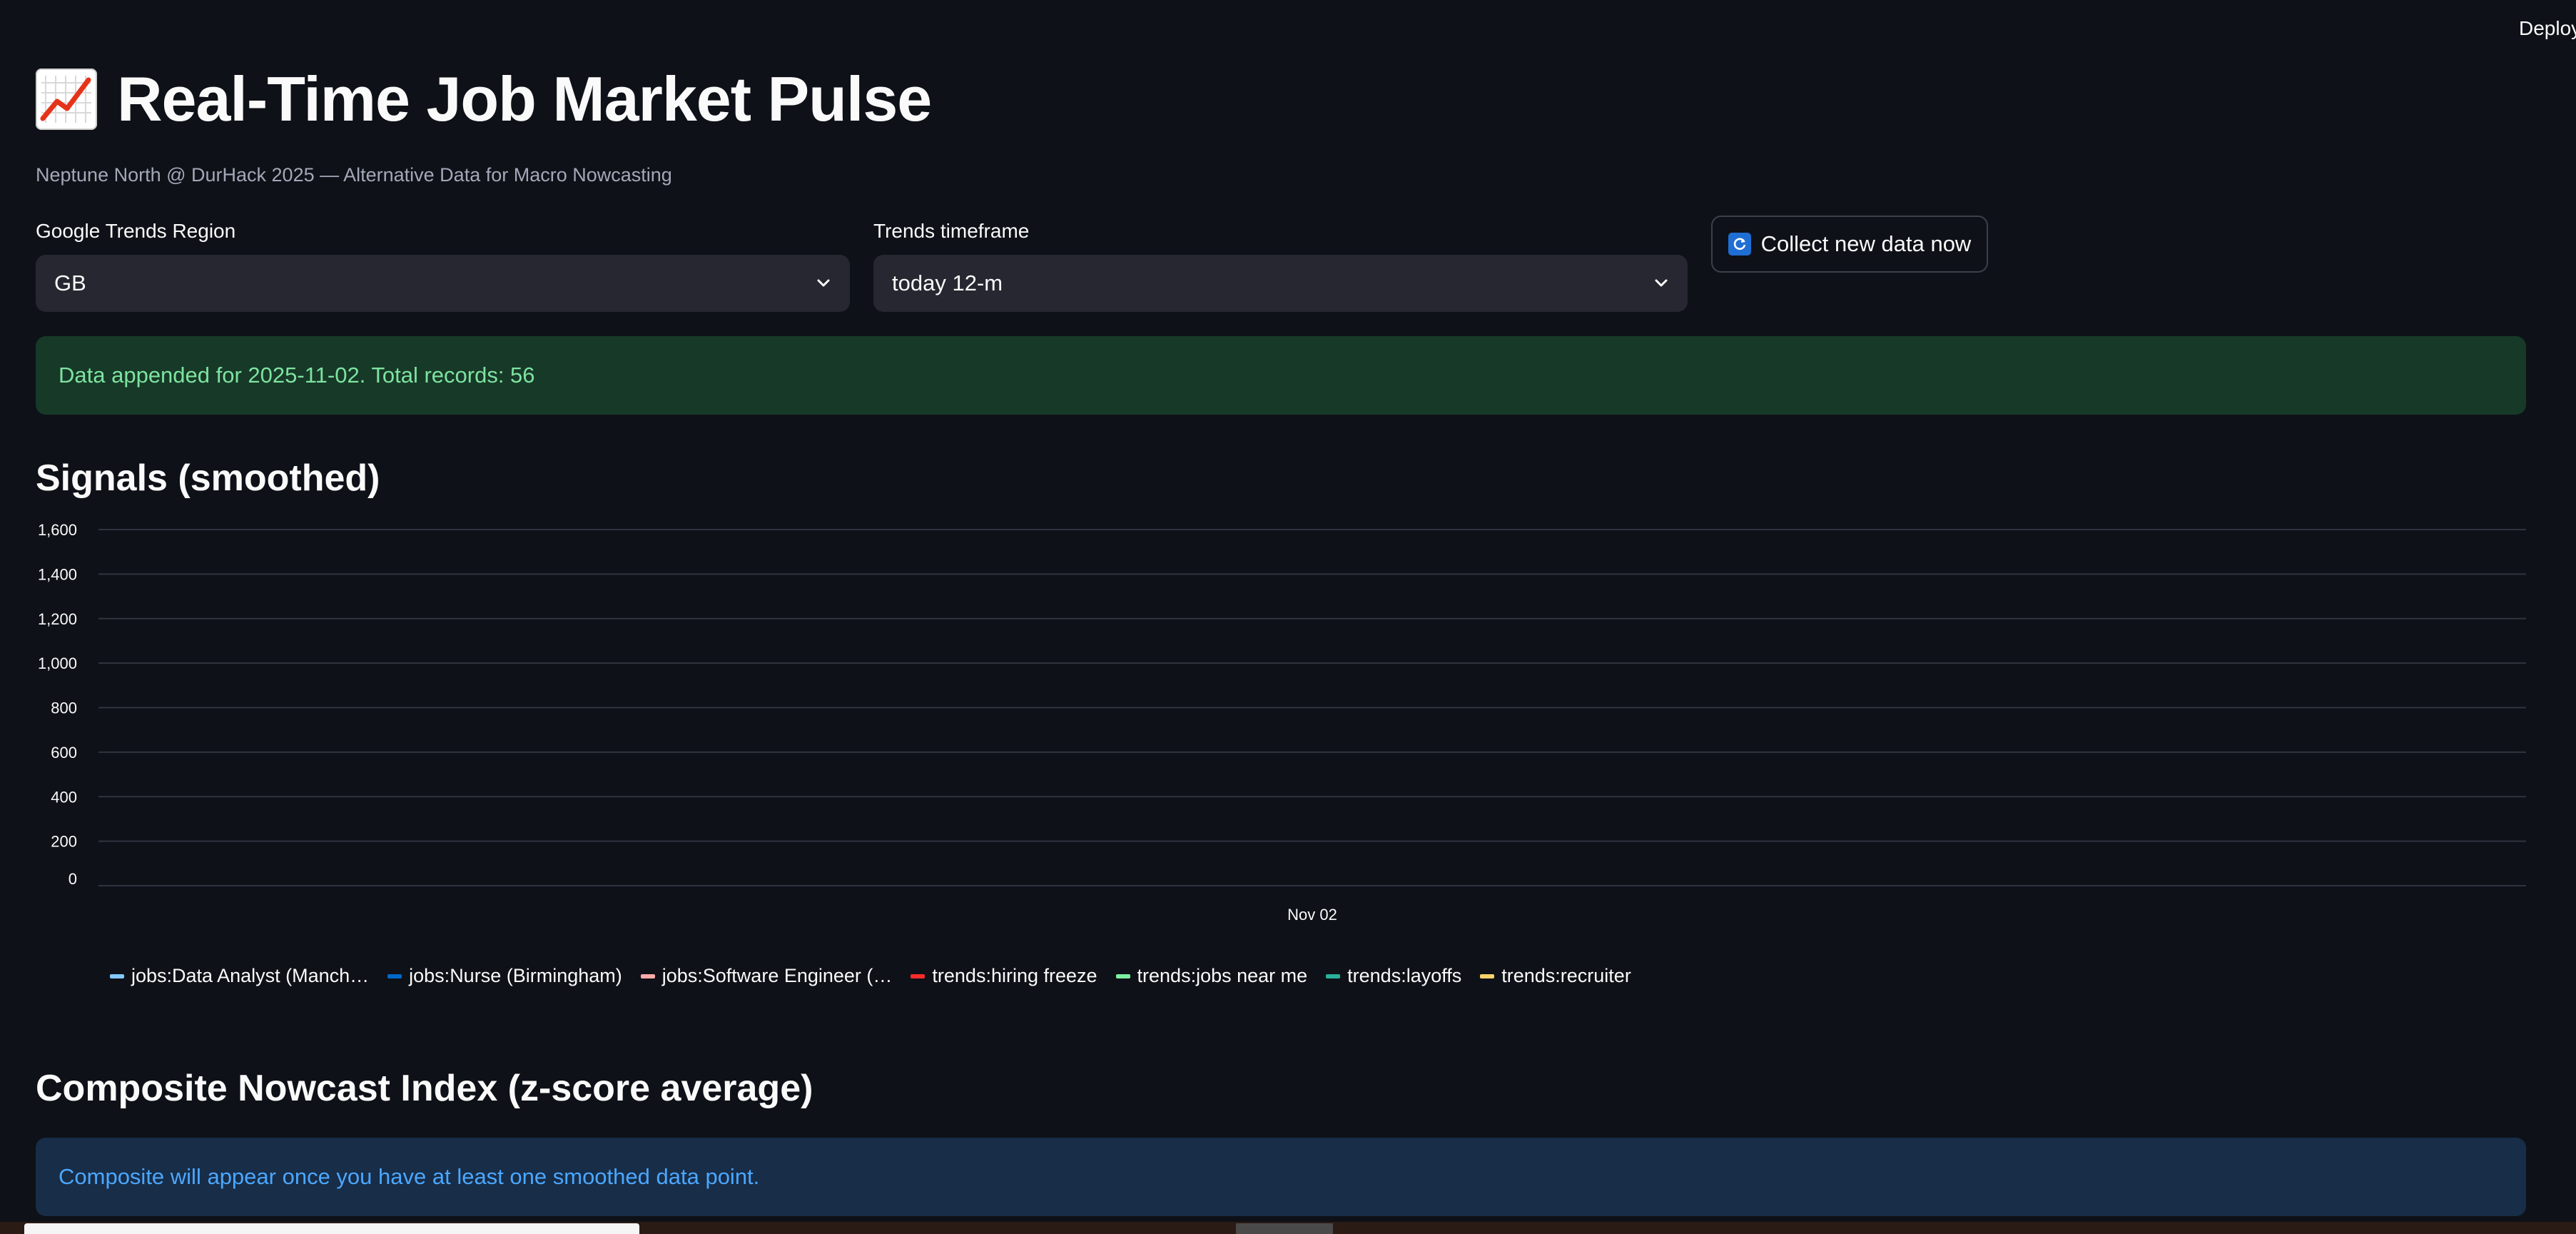 The height and width of the screenshot is (1234, 2576). I want to click on y-tick-label: 200, so click(64, 842).